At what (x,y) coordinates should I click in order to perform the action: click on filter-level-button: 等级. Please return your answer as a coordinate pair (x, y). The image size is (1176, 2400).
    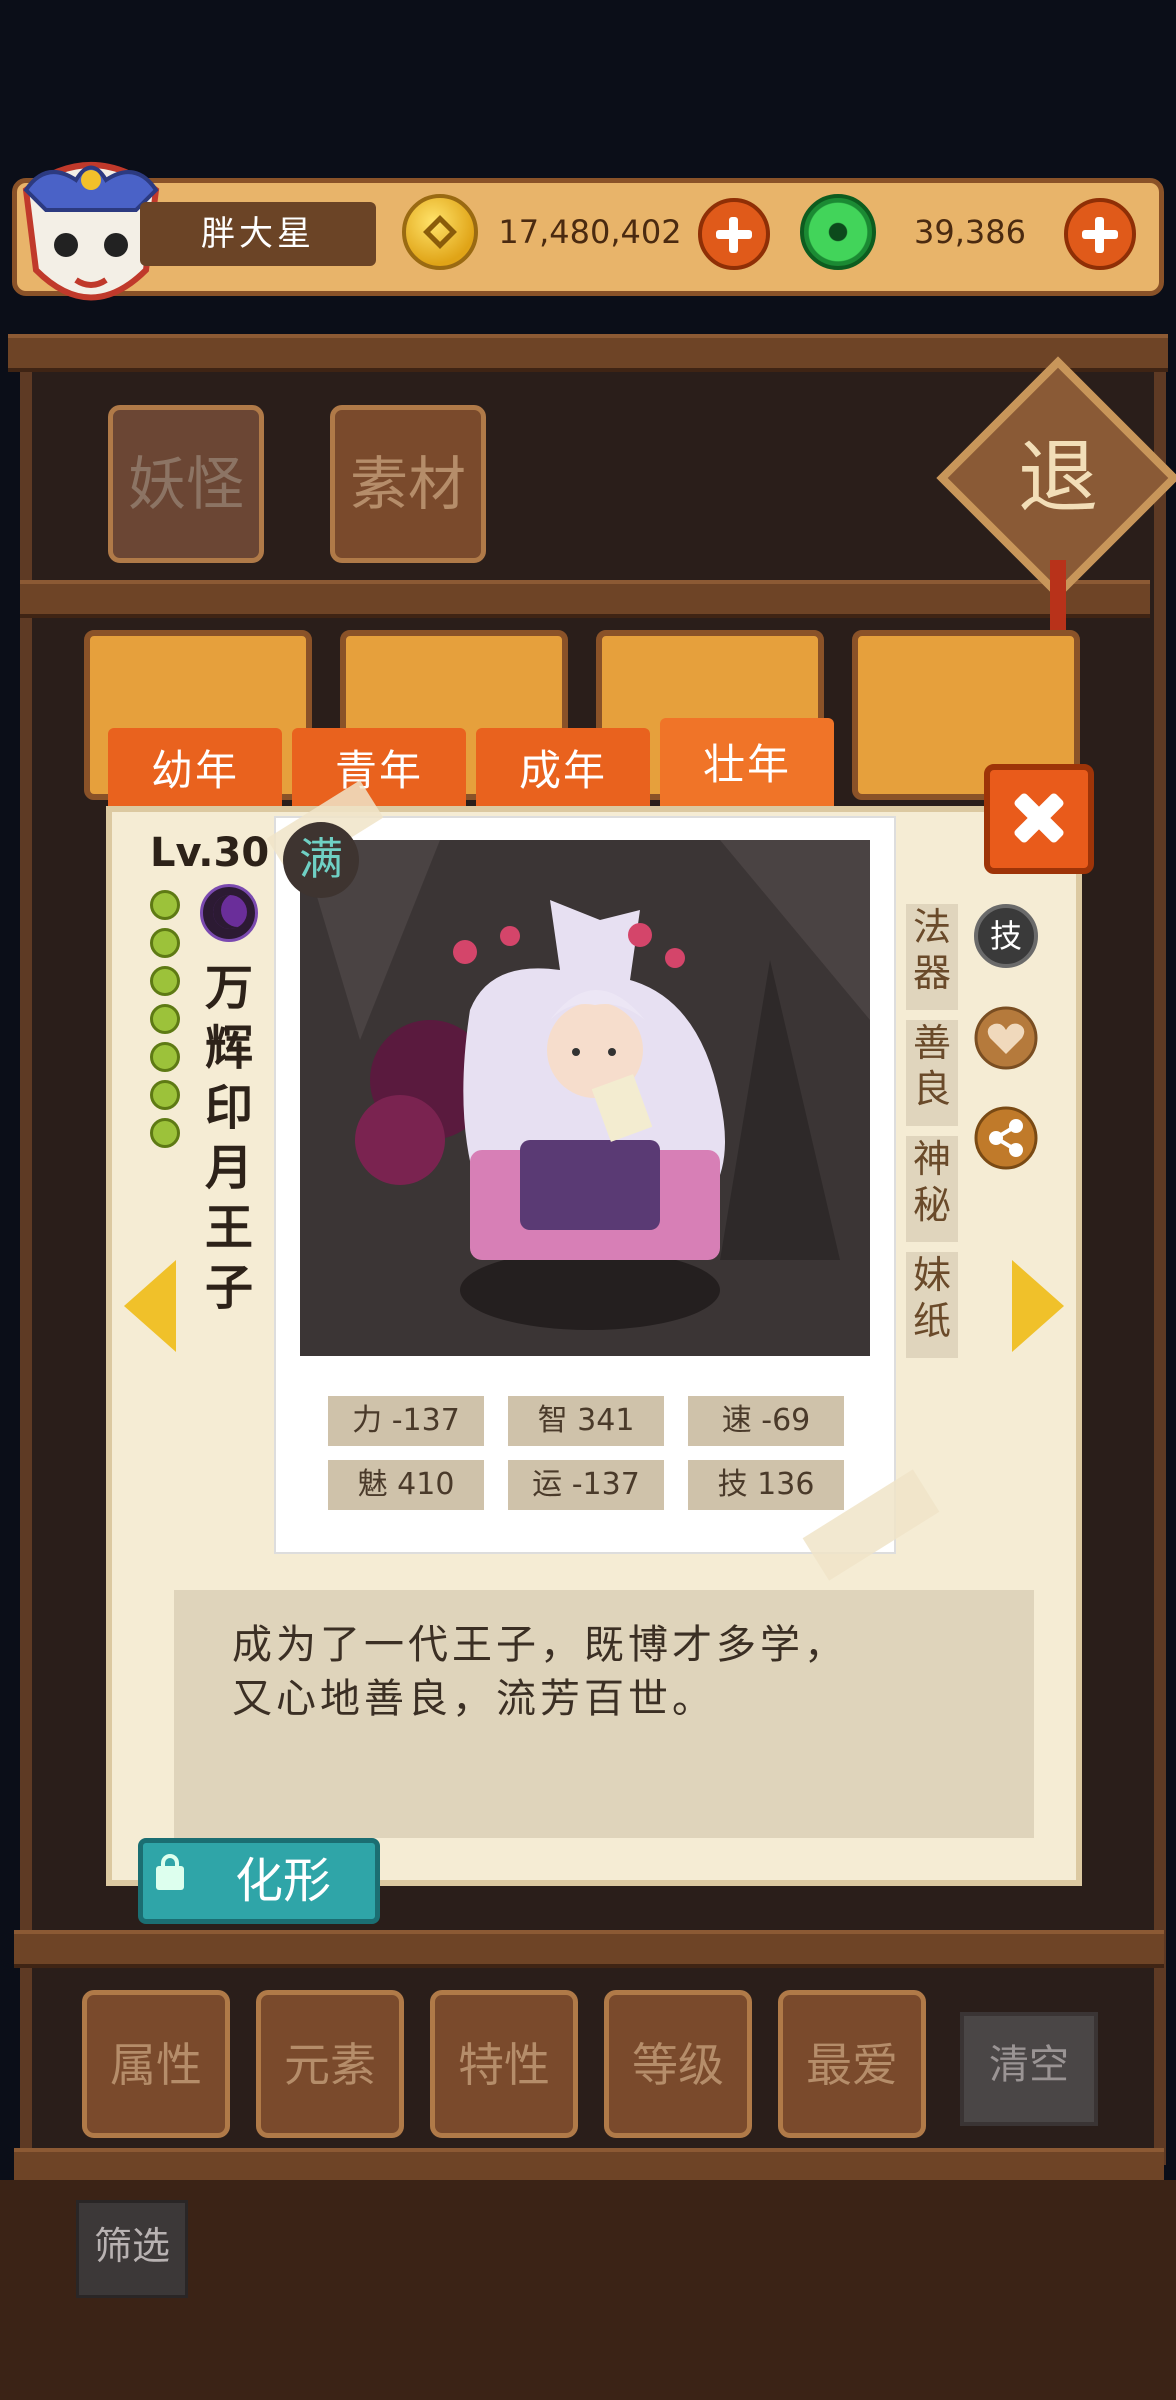
    Looking at the image, I should click on (678, 2064).